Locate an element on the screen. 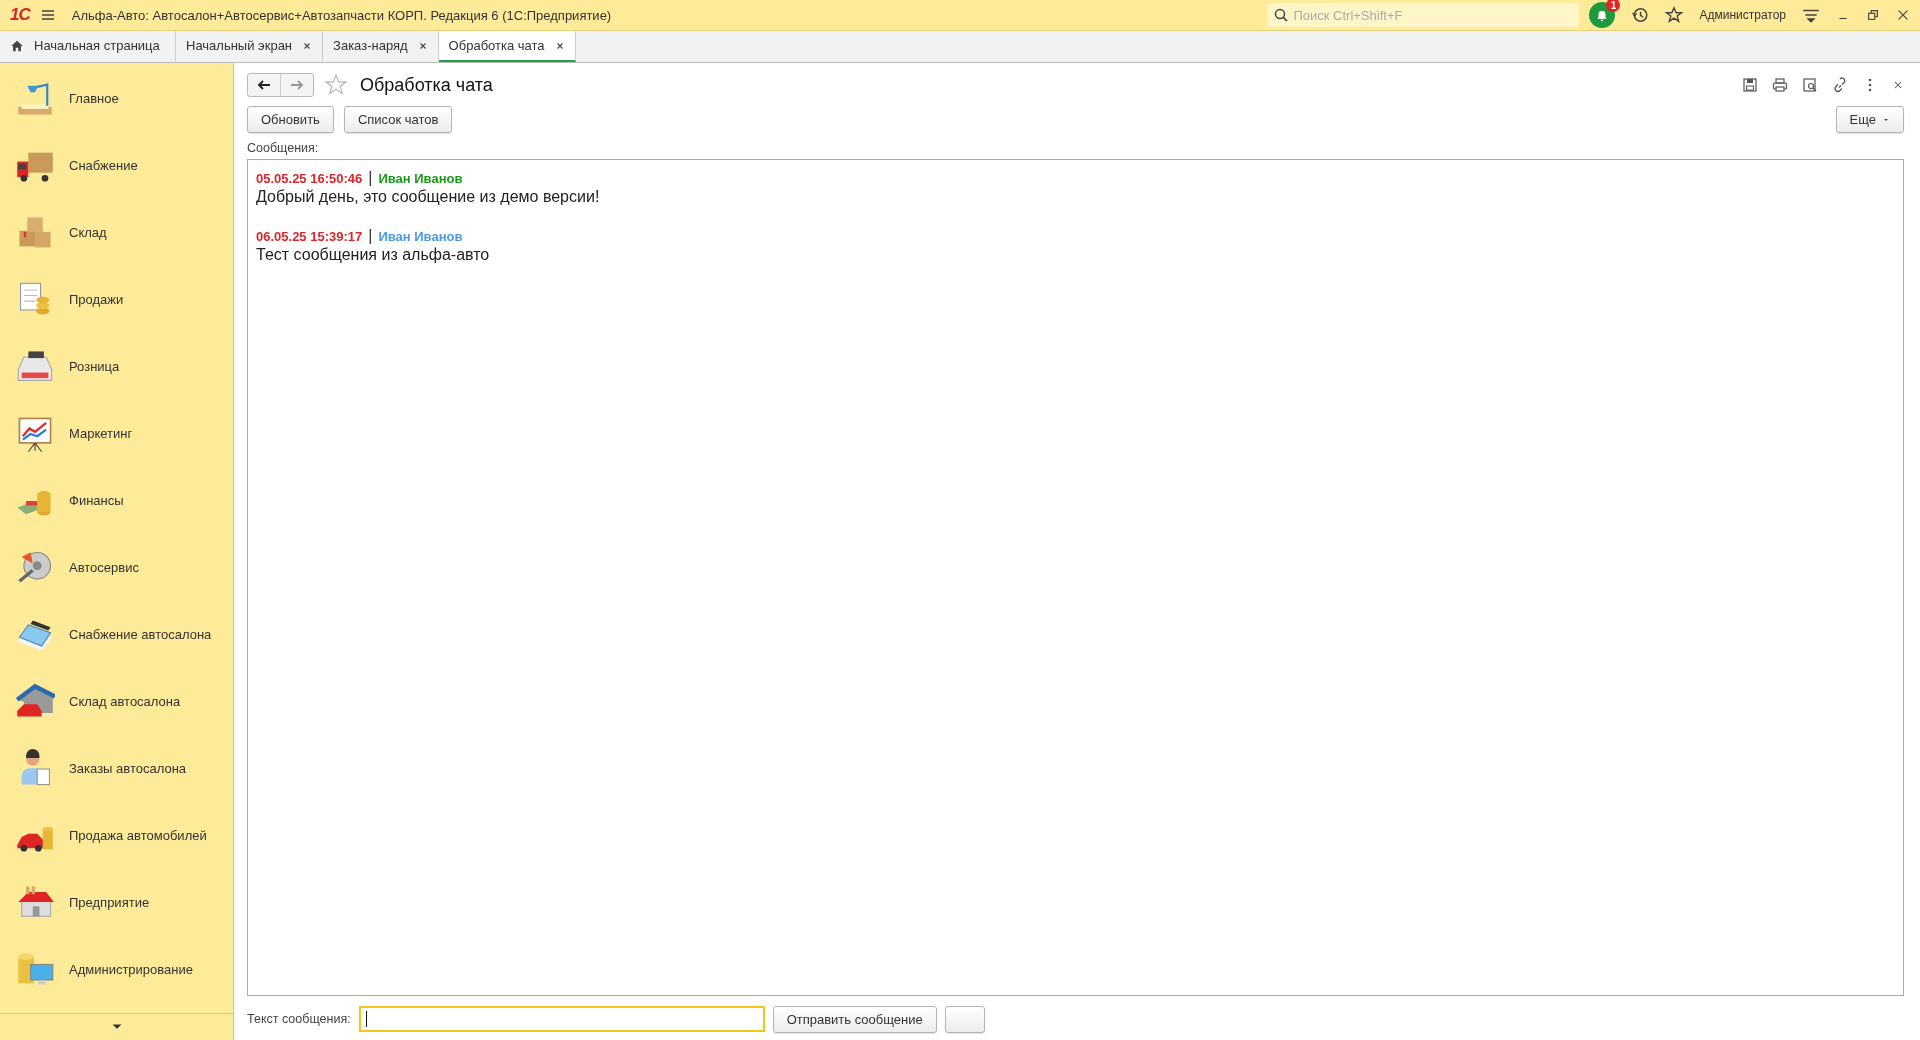 This screenshot has height=1040, width=1920. sidebar-item: Главное is located at coordinates (116, 98).